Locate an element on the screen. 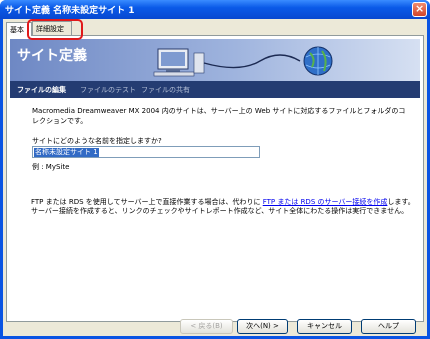 The height and width of the screenshot is (339, 430). help-button: ヘルプ is located at coordinates (388, 326).